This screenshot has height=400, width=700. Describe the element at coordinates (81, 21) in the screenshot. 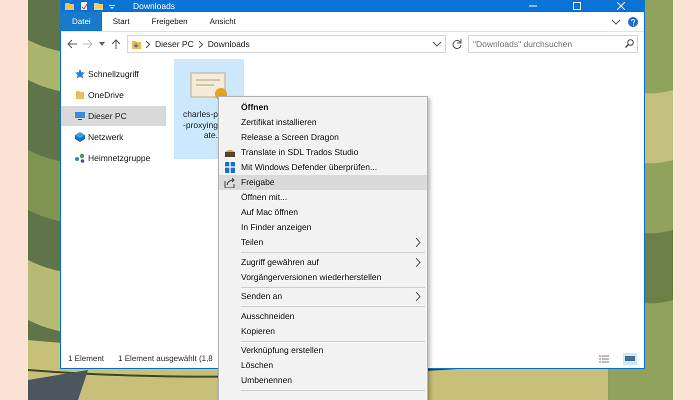

I see `ribbon-tab: Datei` at that location.